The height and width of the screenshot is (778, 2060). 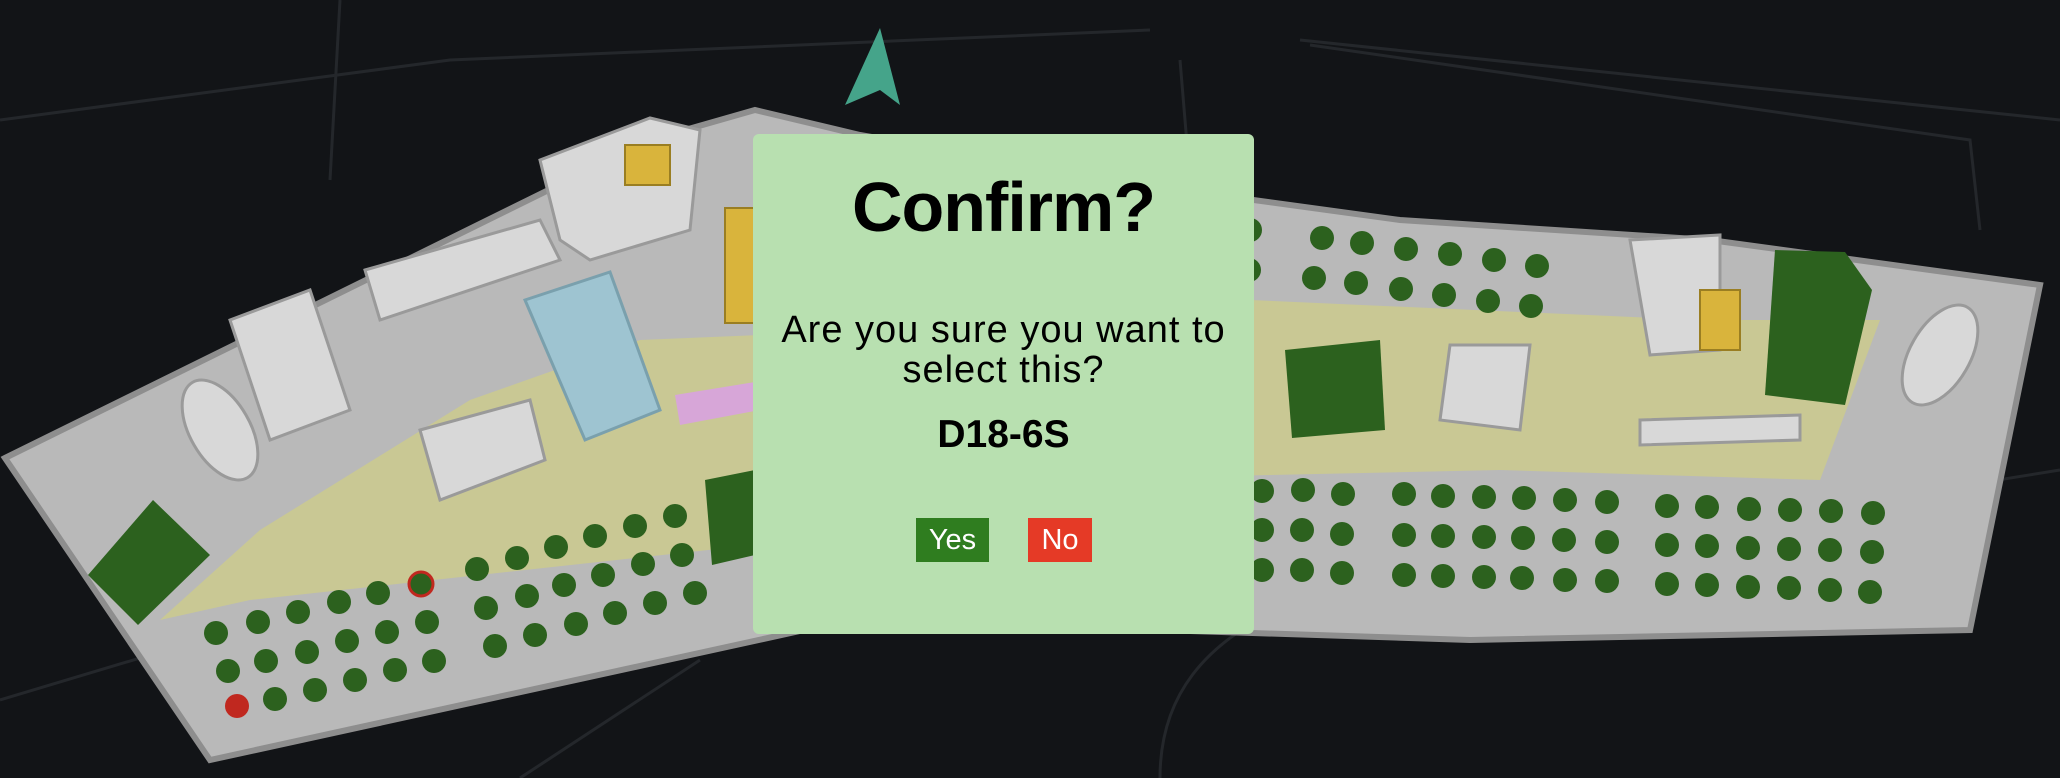 I want to click on yes-button: Yes, so click(x=952, y=540).